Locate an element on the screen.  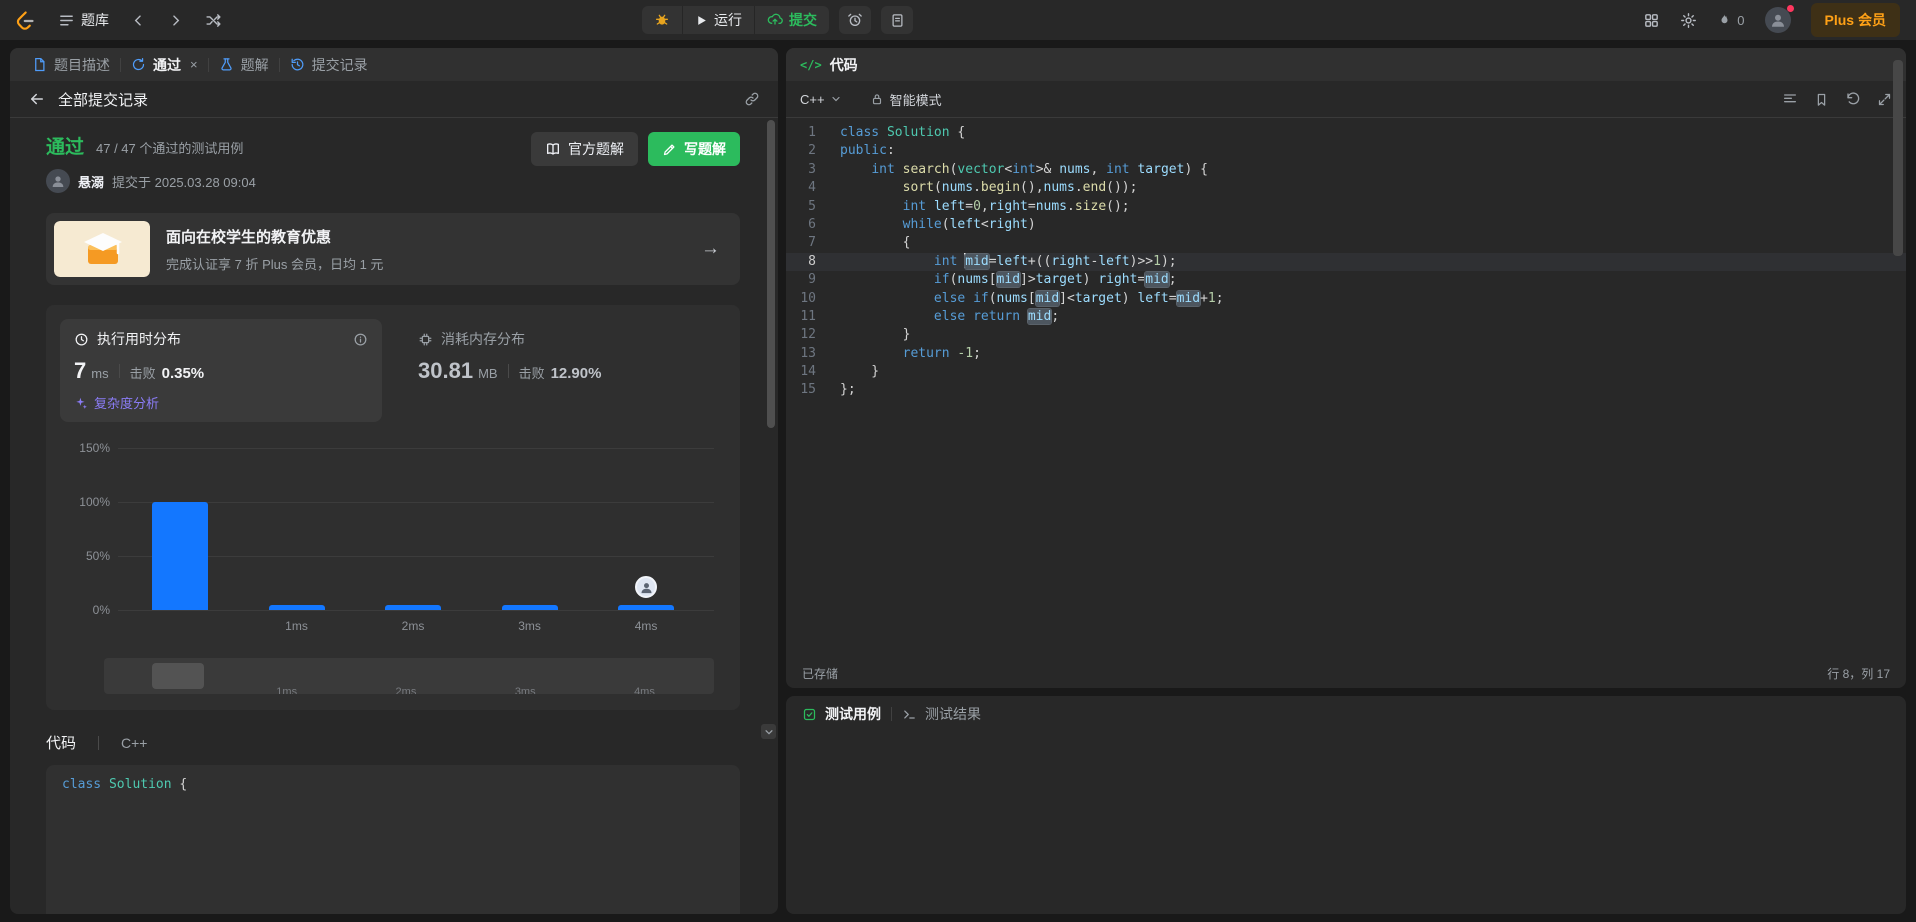
official-solution-button: 官方题解 is located at coordinates (584, 149).